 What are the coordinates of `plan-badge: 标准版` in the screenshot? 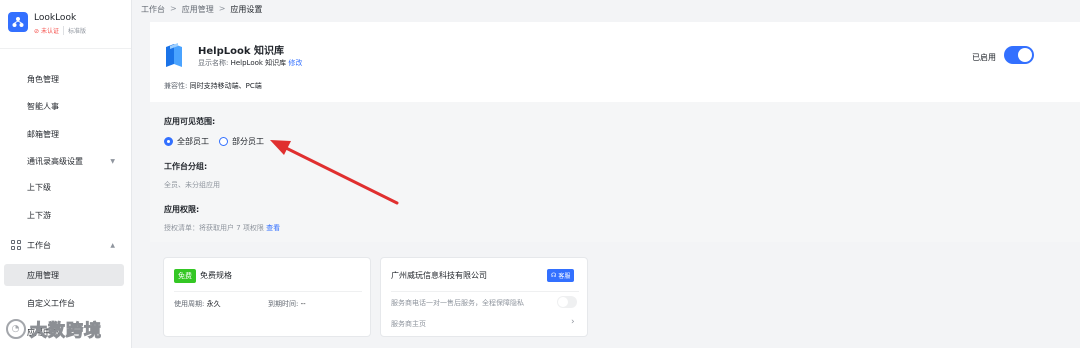 It's located at (74, 30).